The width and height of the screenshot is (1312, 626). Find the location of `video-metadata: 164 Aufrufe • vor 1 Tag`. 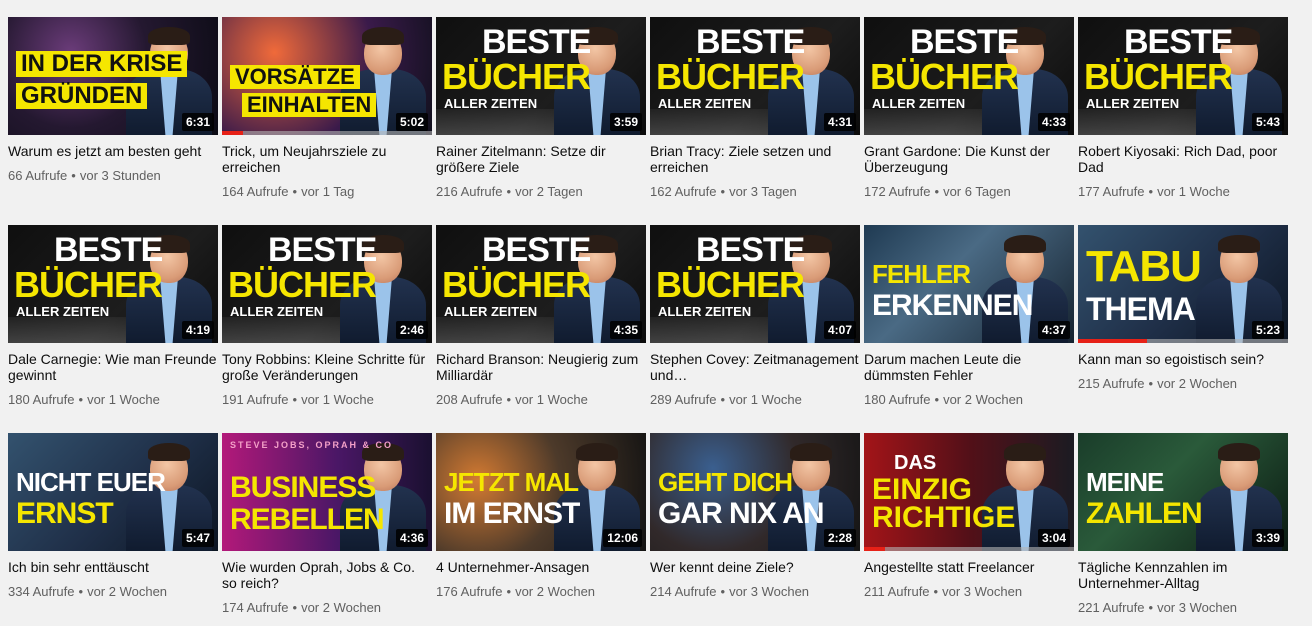

video-metadata: 164 Aufrufe • vor 1 Tag is located at coordinates (327, 192).